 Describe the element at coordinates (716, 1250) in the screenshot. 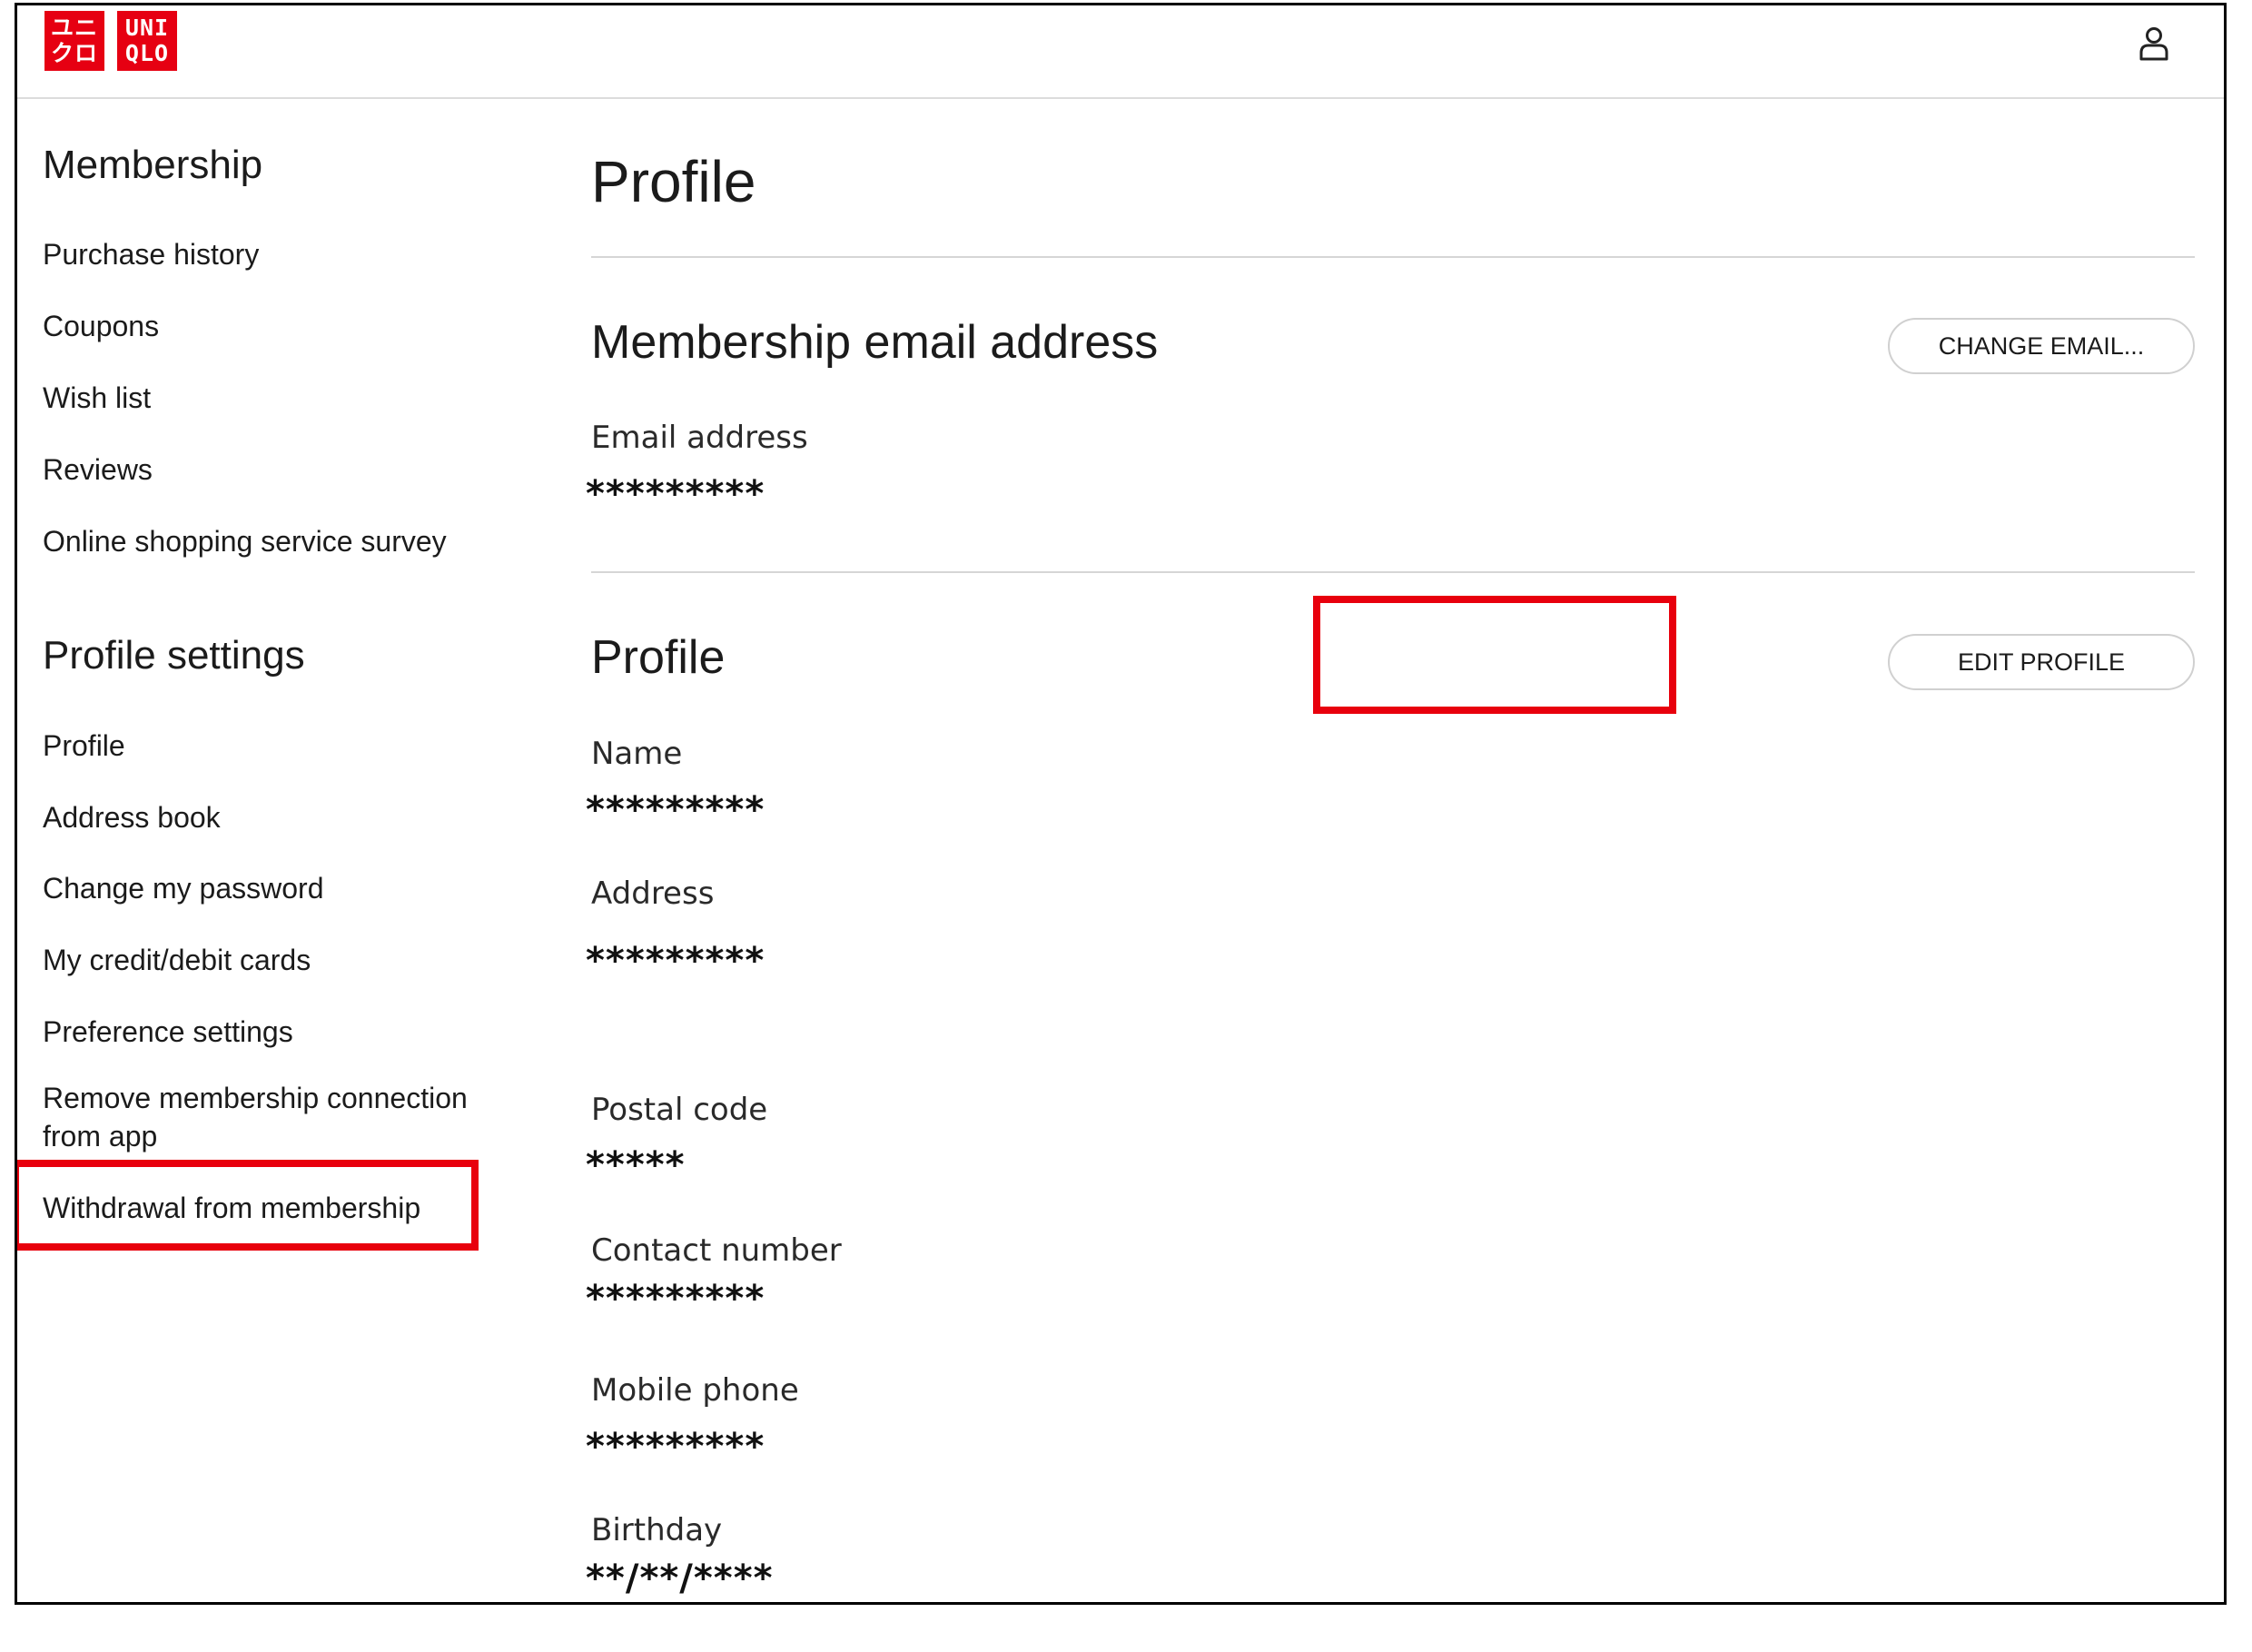

I see `contact-number-label: Contact number` at that location.